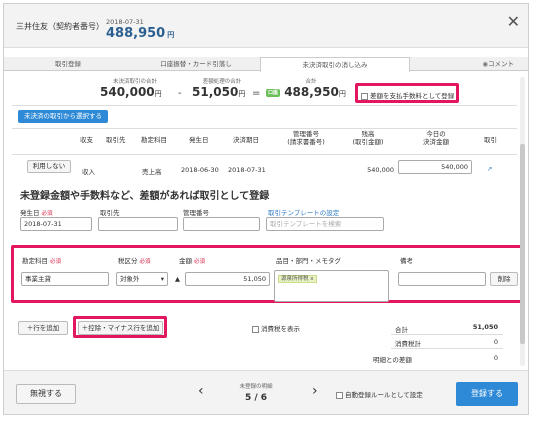  I want to click on template-search-input: 取引テンプレートを検索, so click(325, 224).